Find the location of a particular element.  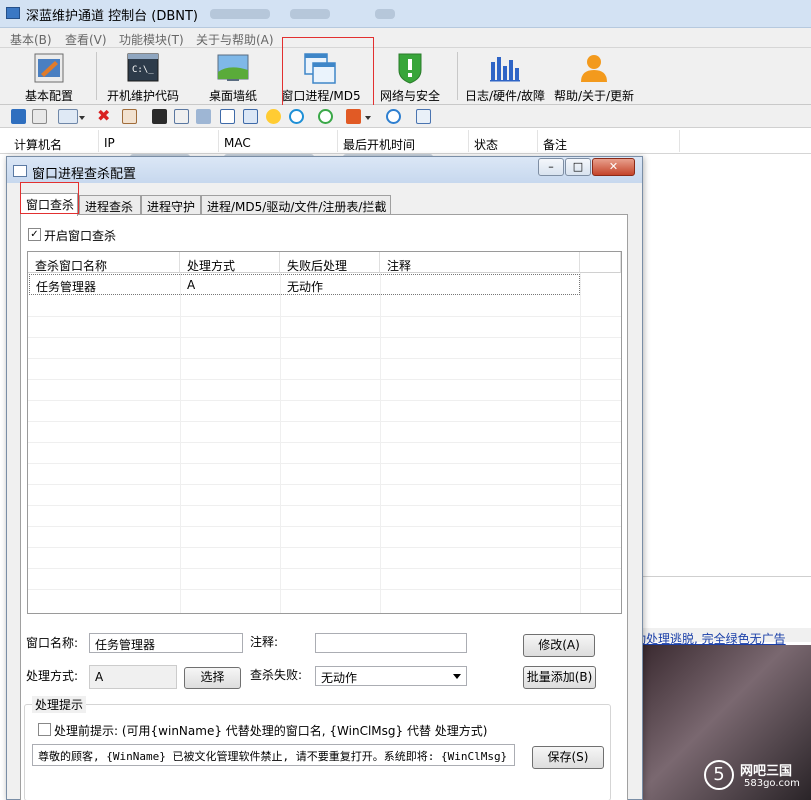

app-icon is located at coordinates (13, 13).